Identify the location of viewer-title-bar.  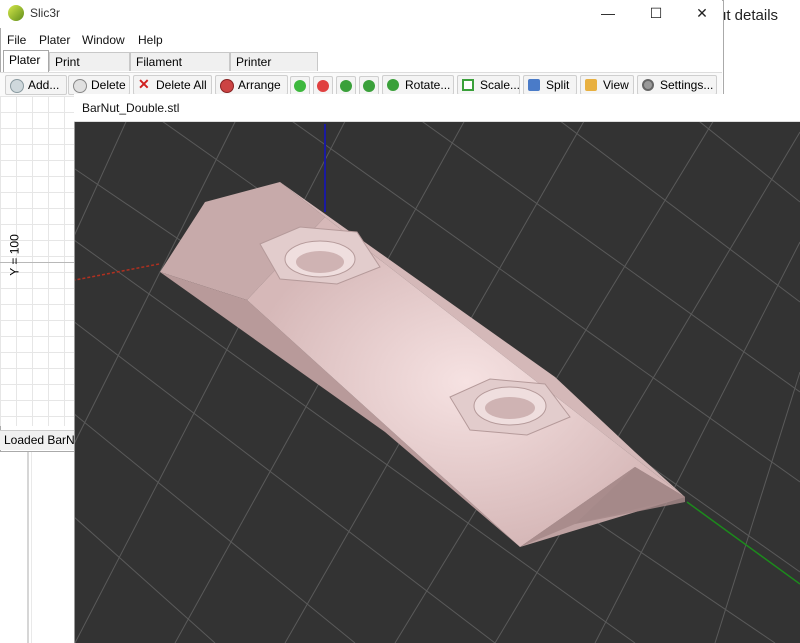
(437, 108).